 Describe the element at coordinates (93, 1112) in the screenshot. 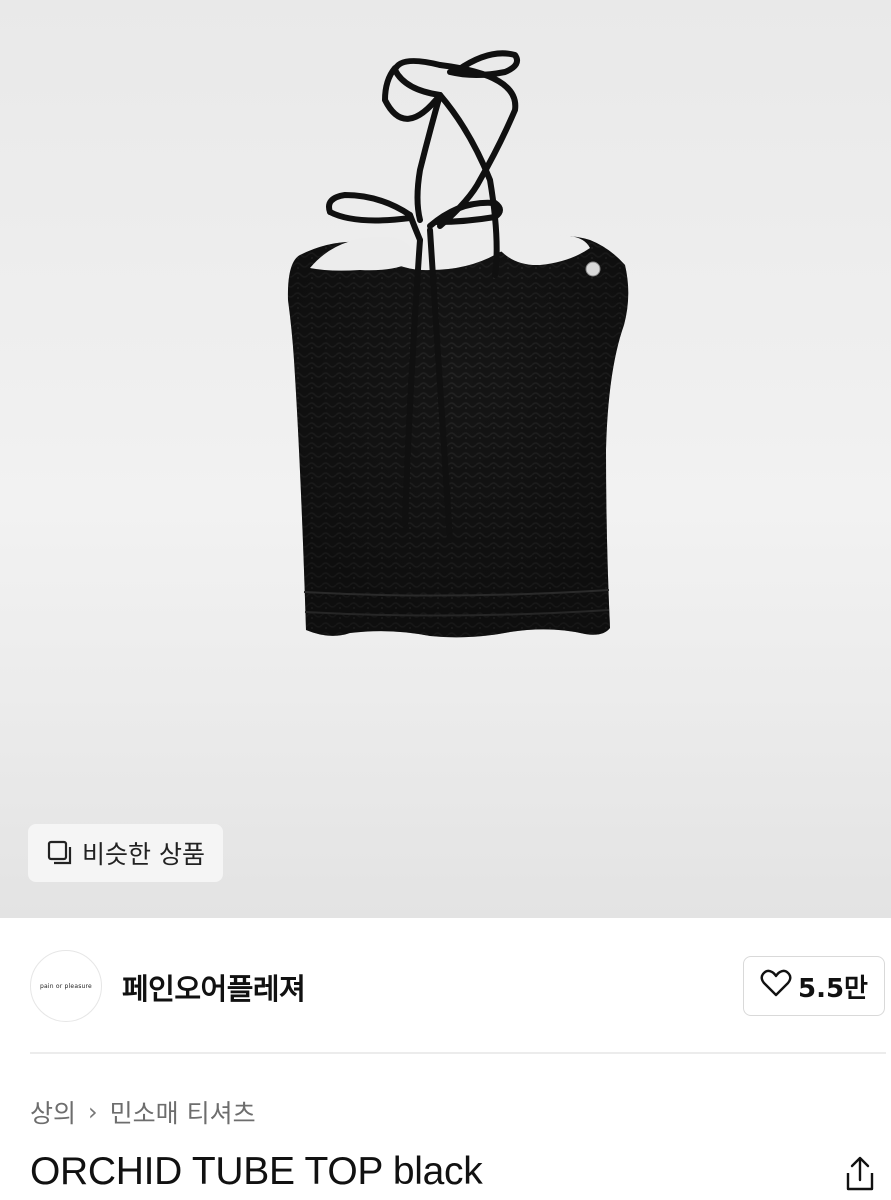

I see `chevron-right-icon: ›` at that location.